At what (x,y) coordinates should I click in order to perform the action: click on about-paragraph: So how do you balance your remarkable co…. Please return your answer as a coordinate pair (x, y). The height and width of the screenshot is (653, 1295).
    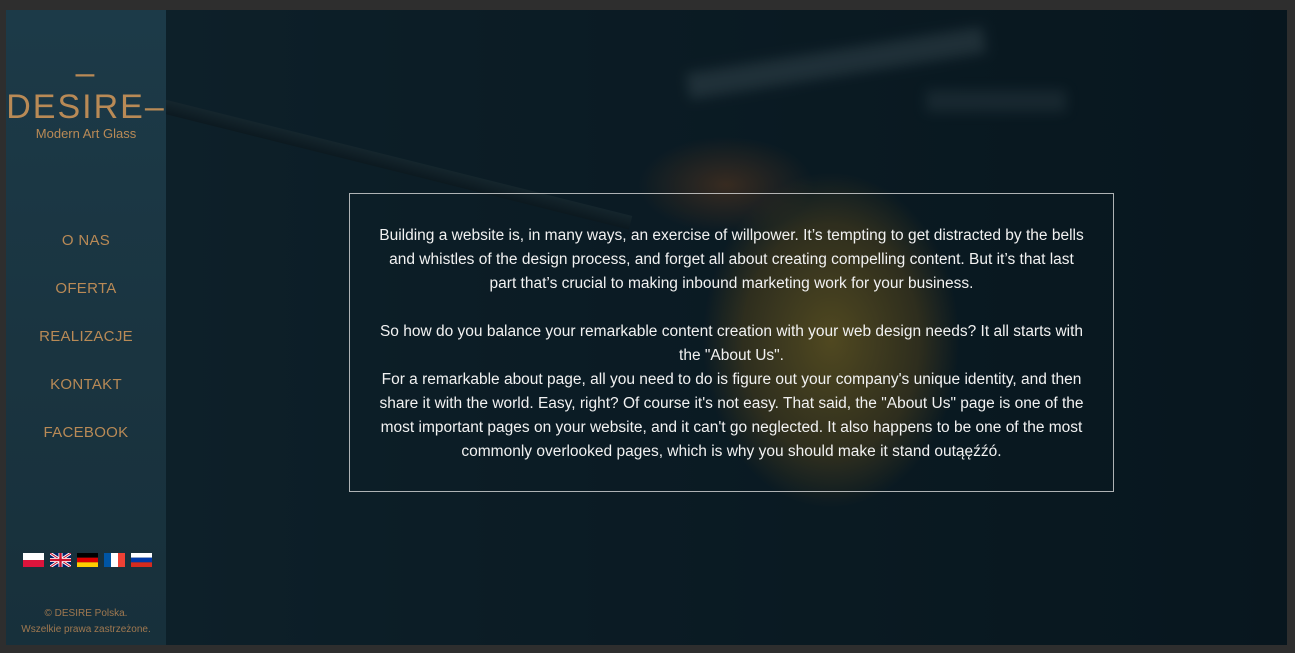
    Looking at the image, I should click on (731, 343).